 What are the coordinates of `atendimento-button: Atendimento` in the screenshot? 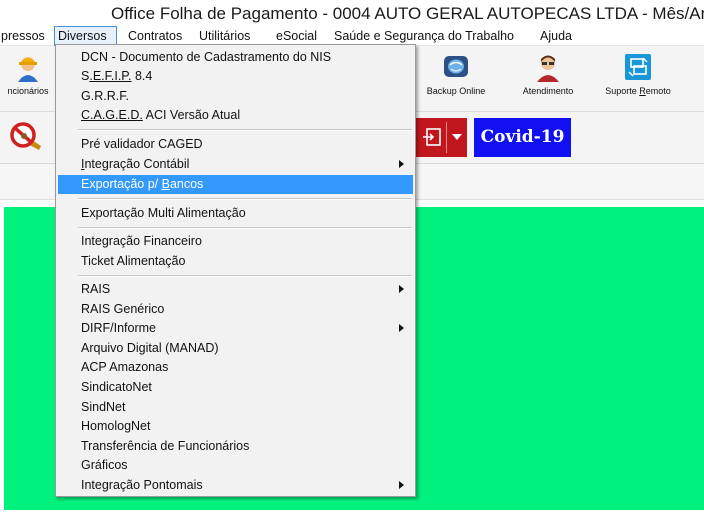 It's located at (548, 80).